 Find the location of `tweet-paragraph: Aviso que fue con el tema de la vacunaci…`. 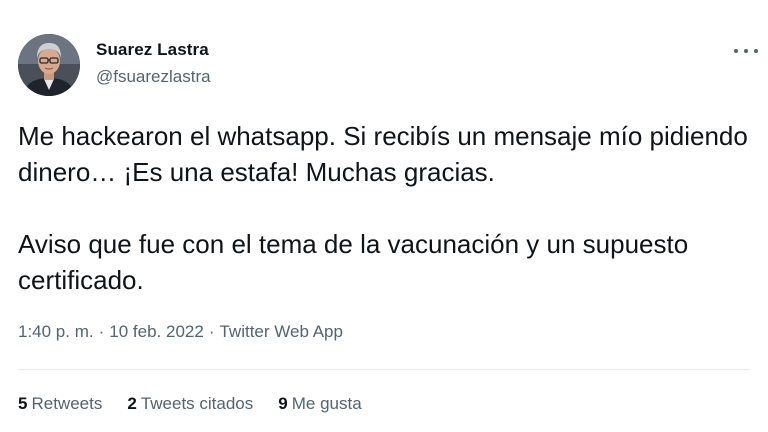

tweet-paragraph: Aviso que fue con el tema de la vacunaci… is located at coordinates (353, 262).